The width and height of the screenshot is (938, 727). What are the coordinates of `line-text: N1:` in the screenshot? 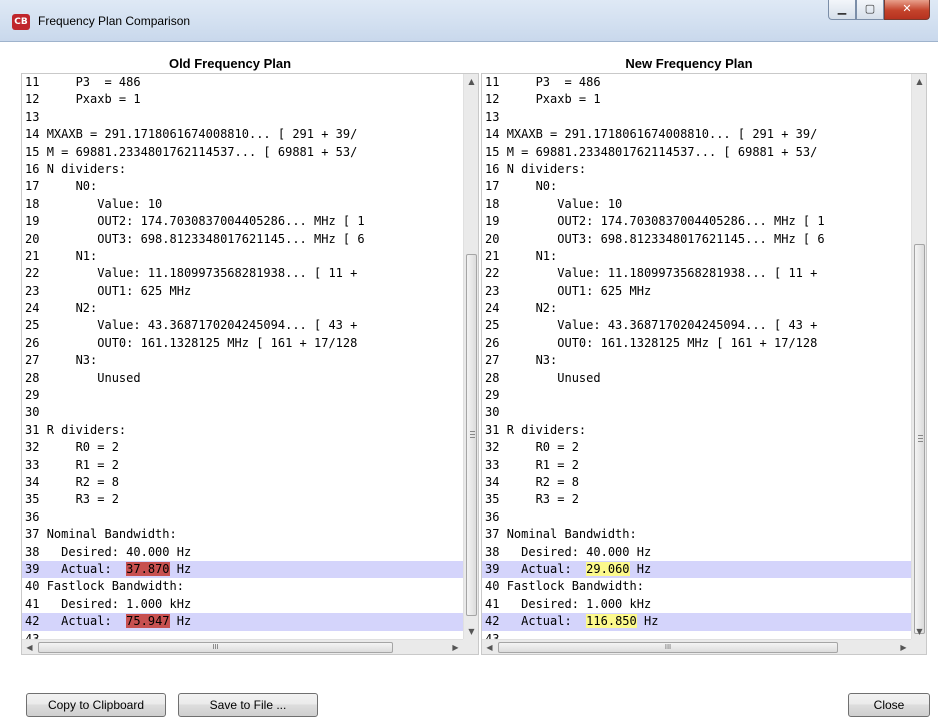 It's located at (72, 255).